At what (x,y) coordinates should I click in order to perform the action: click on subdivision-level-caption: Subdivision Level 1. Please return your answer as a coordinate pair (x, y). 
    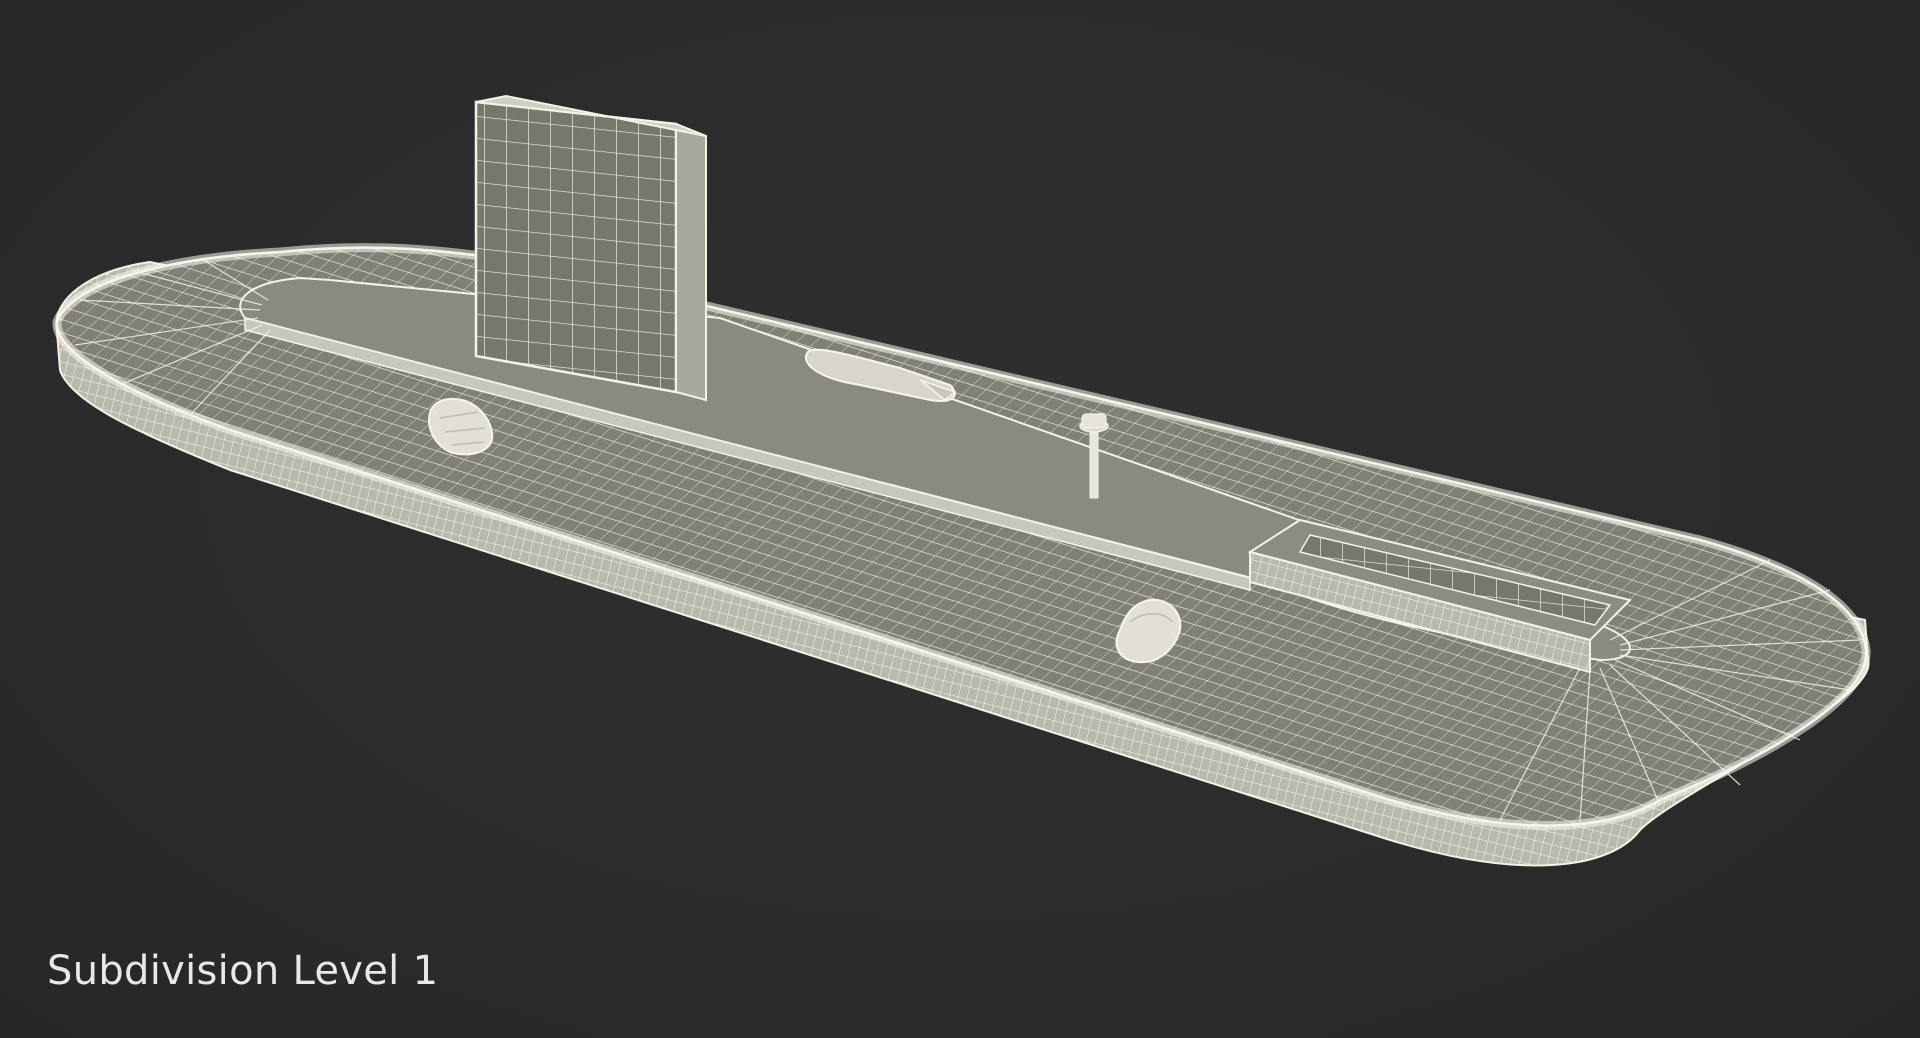
    Looking at the image, I should click on (243, 971).